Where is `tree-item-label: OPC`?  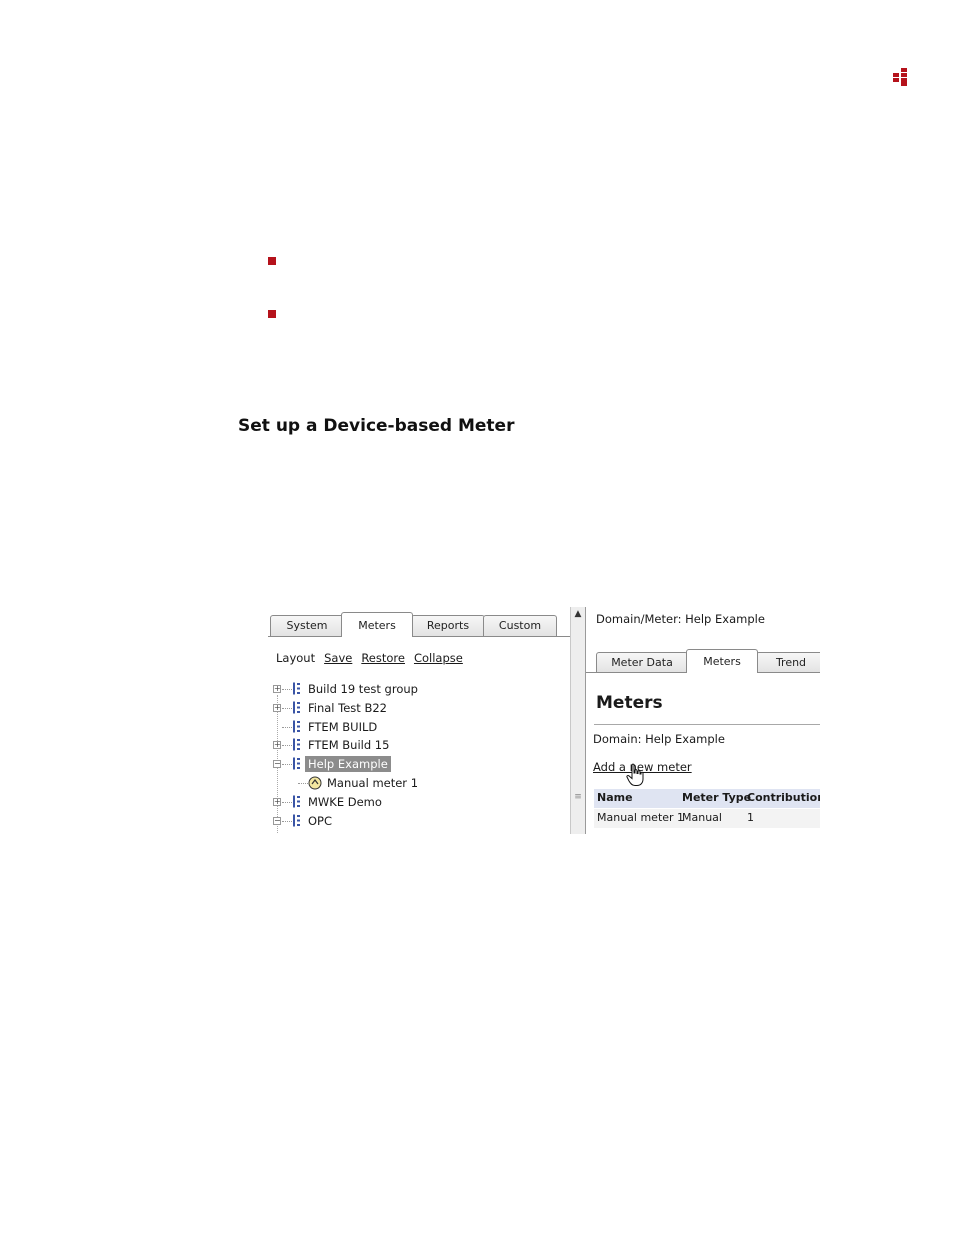
tree-item-label: OPC is located at coordinates (320, 820).